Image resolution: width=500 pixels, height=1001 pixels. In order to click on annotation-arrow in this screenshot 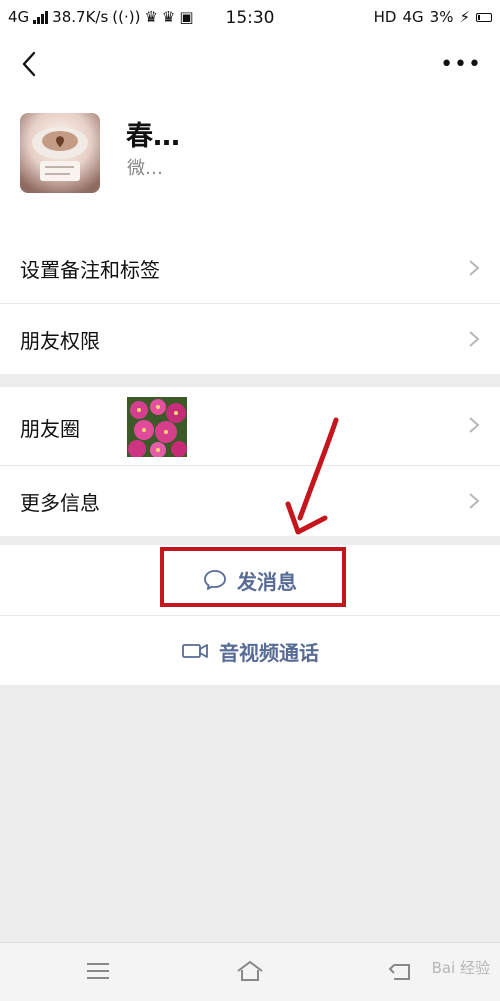, I will do `click(312, 476)`.